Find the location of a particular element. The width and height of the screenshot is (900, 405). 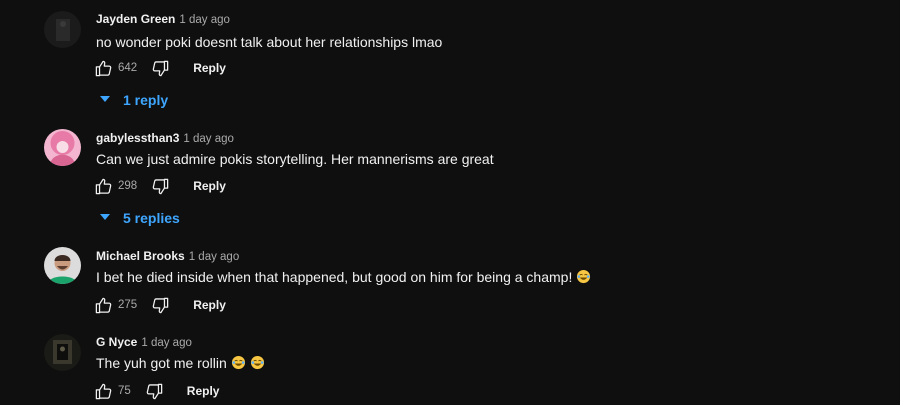

like-count: 642 is located at coordinates (128, 68).